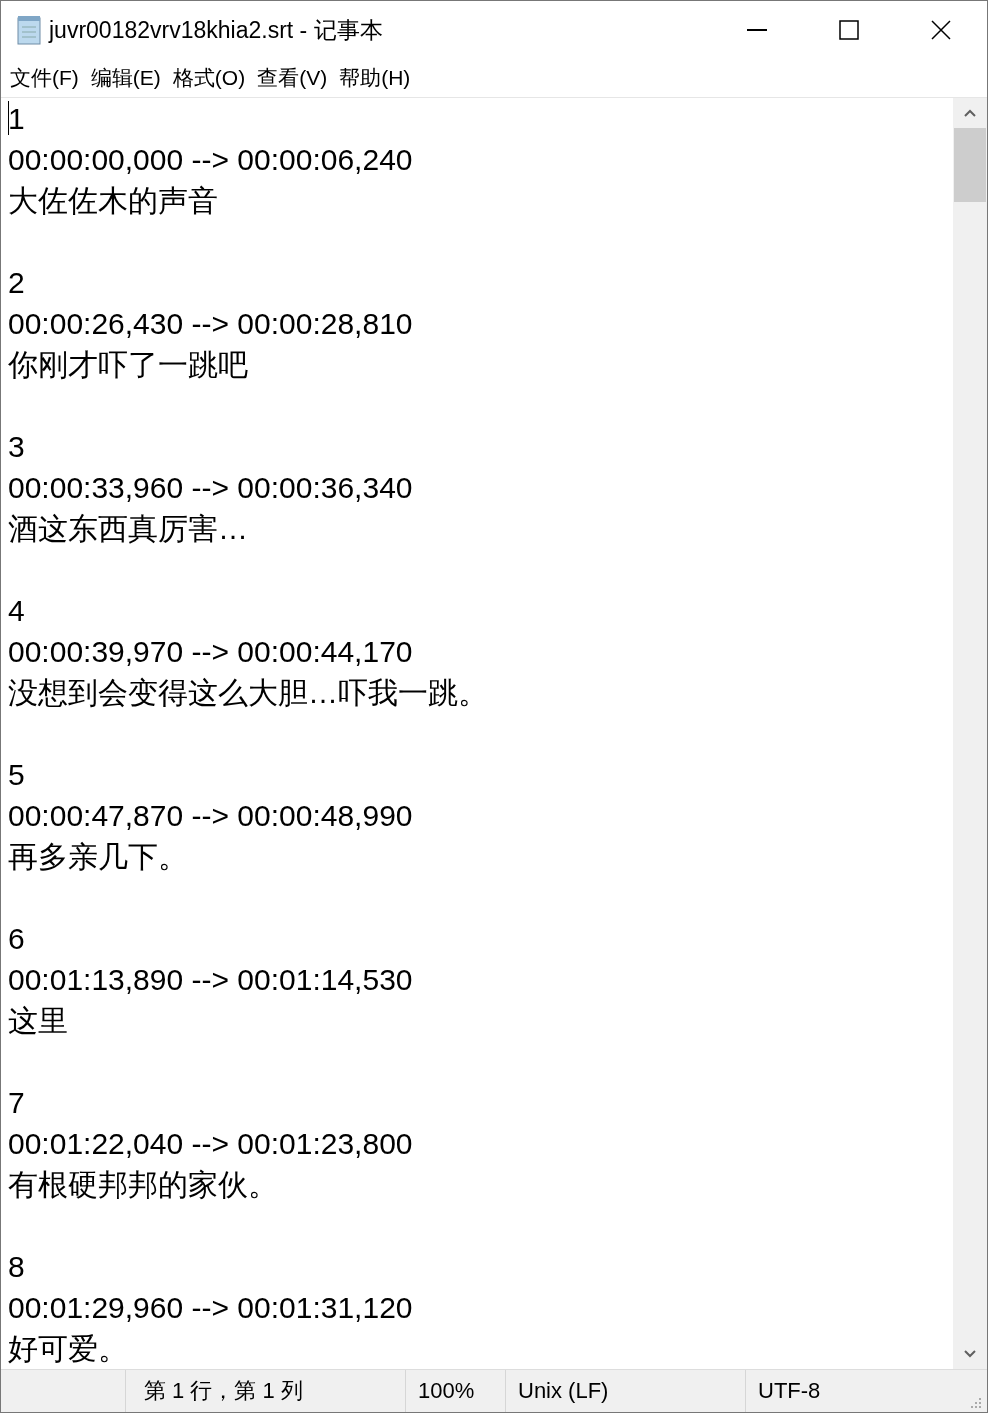 The width and height of the screenshot is (988, 1413). What do you see at coordinates (941, 30) in the screenshot?
I see `close-icon` at bounding box center [941, 30].